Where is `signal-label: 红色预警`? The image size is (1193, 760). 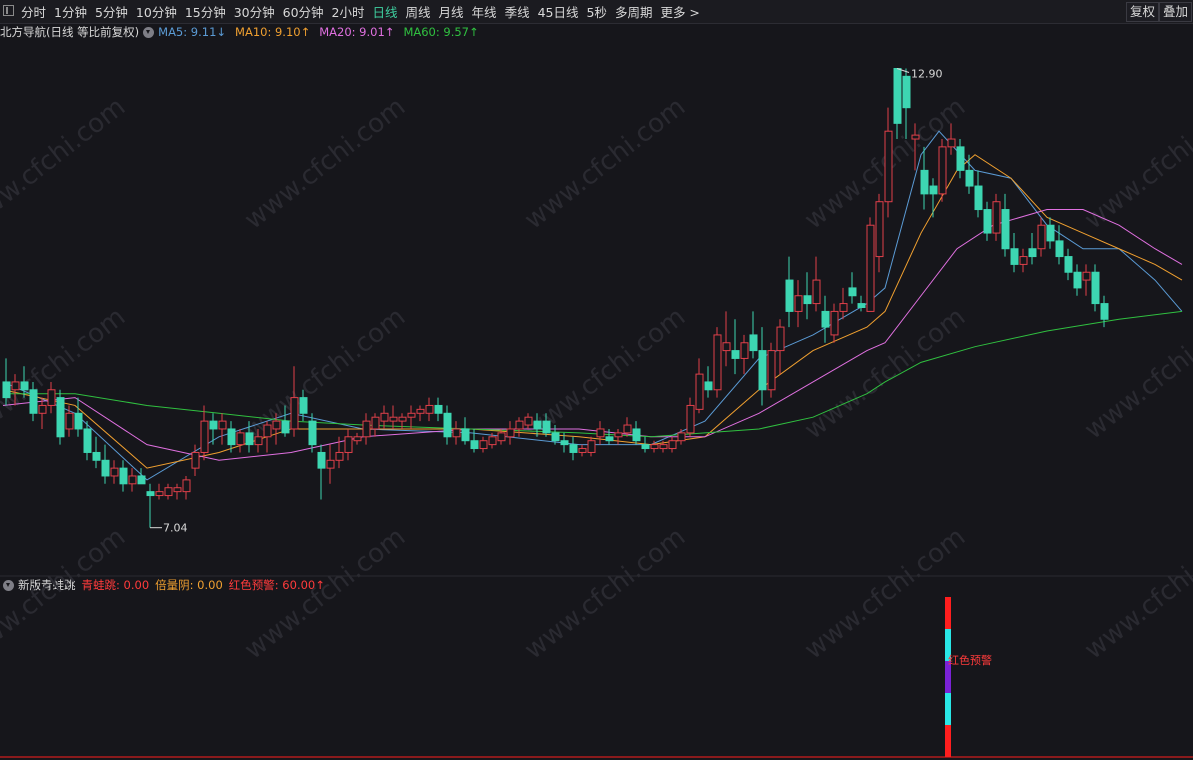 signal-label: 红色预警 is located at coordinates (970, 660).